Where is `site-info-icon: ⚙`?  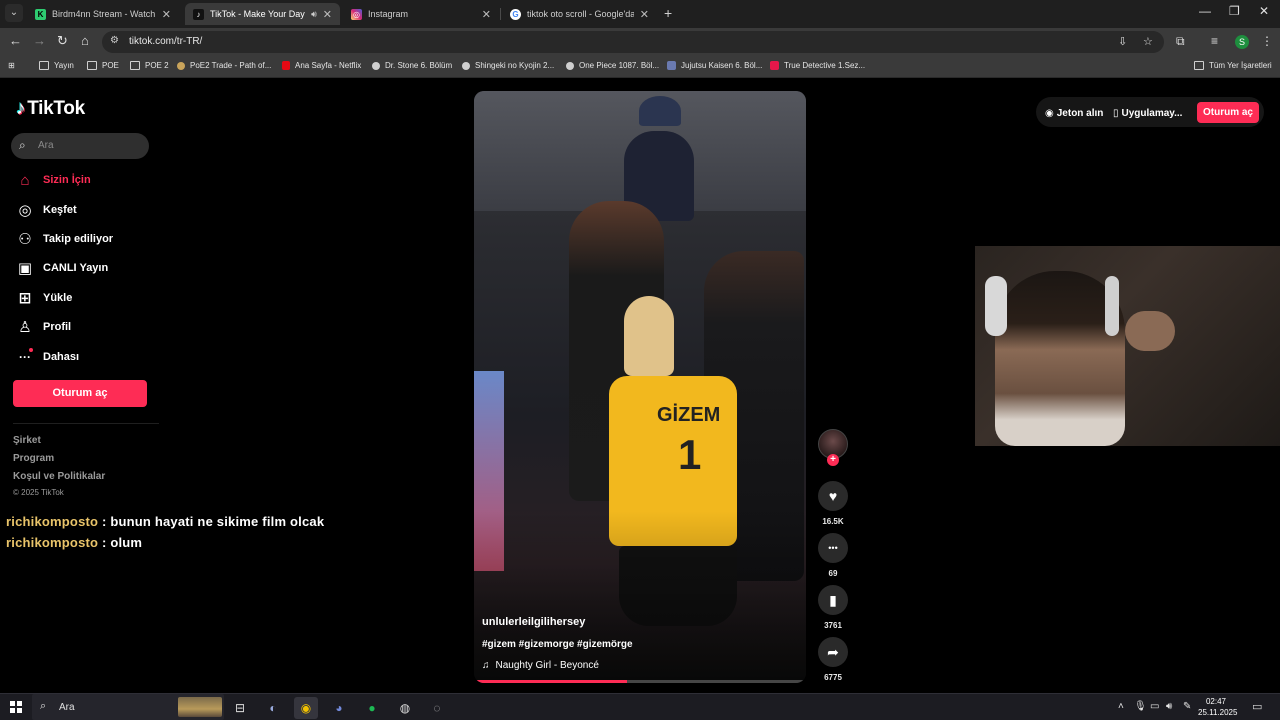
site-info-icon: ⚙ is located at coordinates (114, 40).